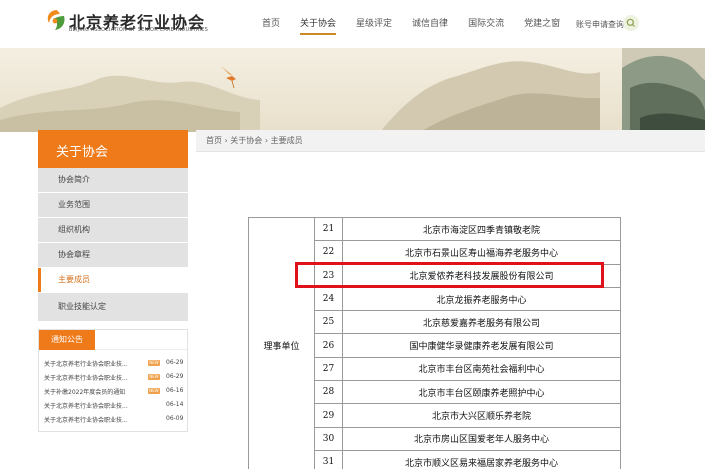 This screenshot has height=469, width=705. What do you see at coordinates (82, 152) in the screenshot?
I see `sidebar-title: 关于协会` at bounding box center [82, 152].